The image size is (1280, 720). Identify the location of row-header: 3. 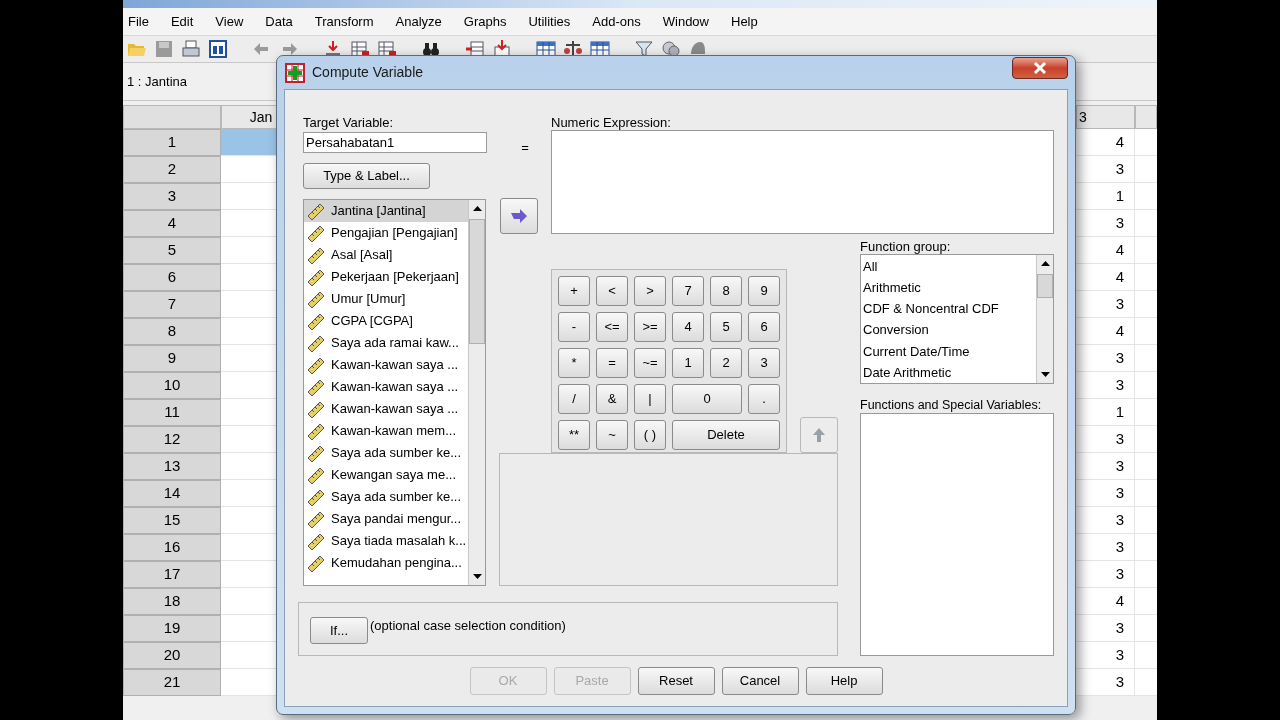
(172, 196).